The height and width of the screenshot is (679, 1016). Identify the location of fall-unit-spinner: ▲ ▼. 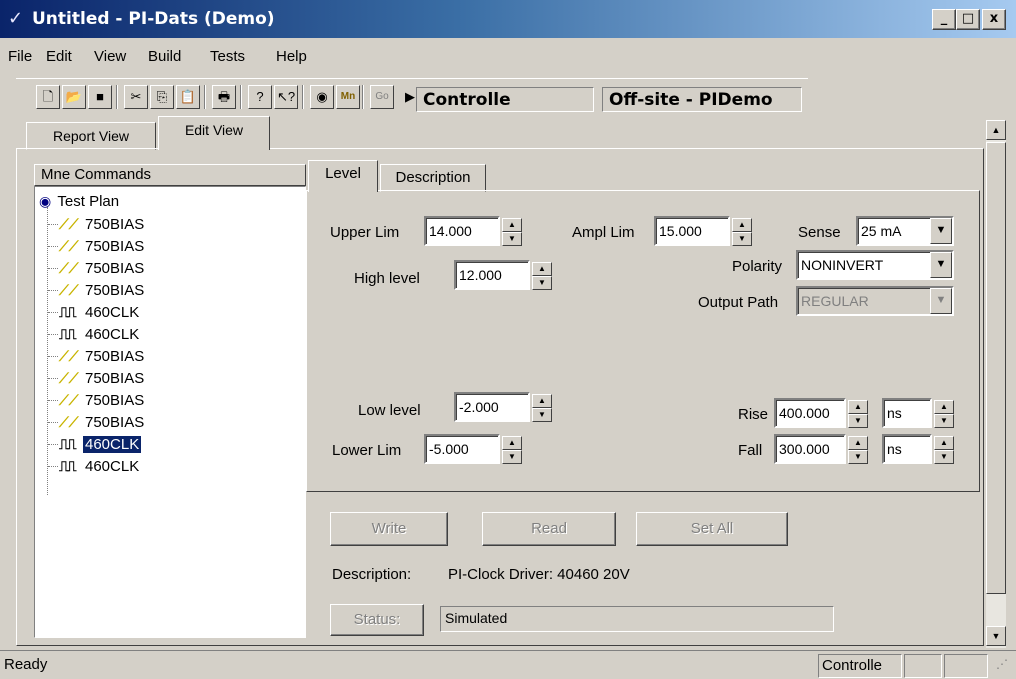
(944, 450).